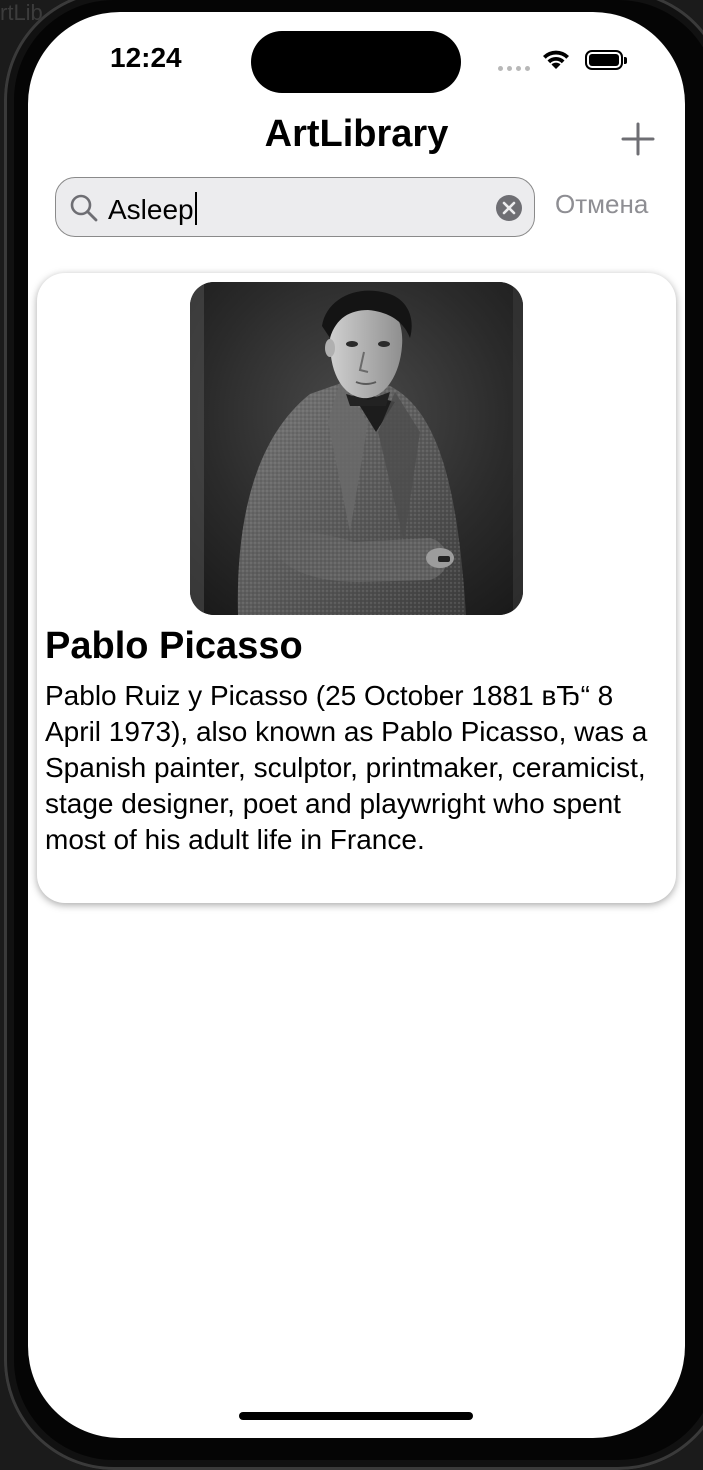 The height and width of the screenshot is (1470, 703). I want to click on status-bar: 12:24, so click(356, 62).